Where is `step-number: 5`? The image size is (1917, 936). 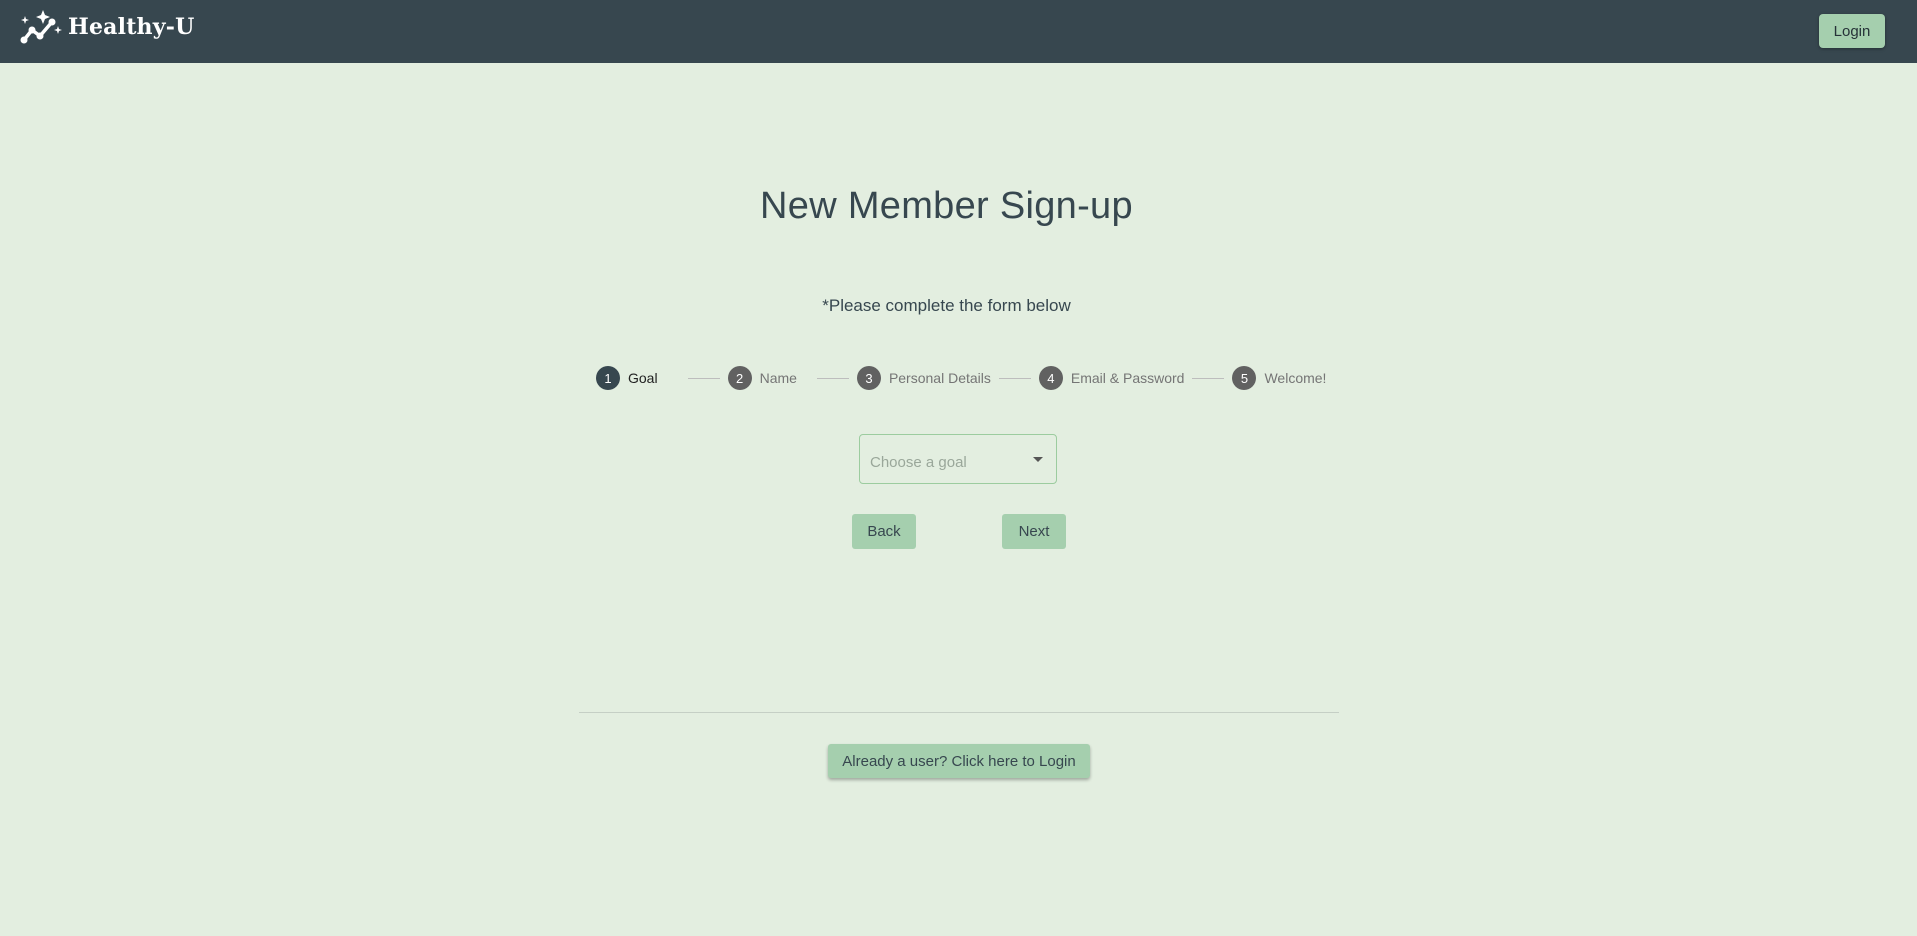 step-number: 5 is located at coordinates (1244, 378).